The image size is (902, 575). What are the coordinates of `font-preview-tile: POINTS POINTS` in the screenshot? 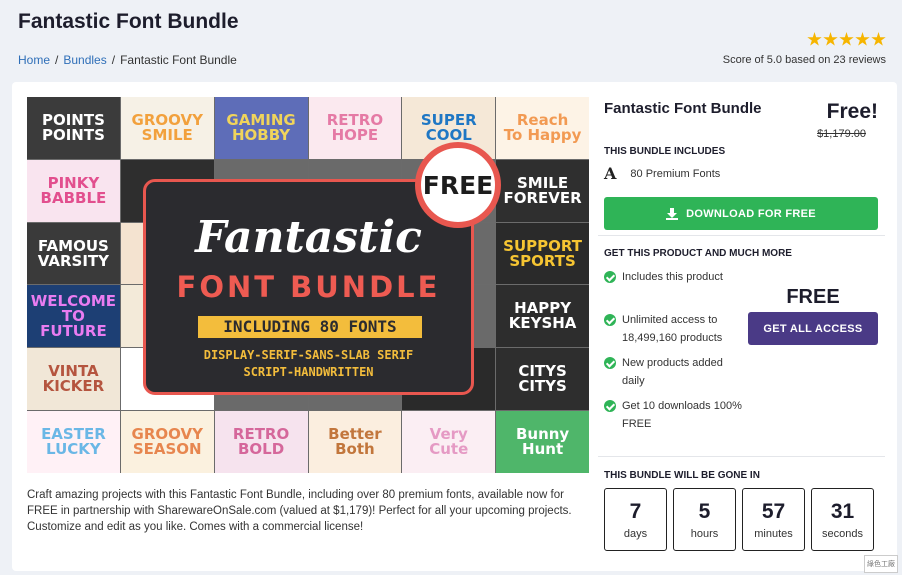 It's located at (73, 128).